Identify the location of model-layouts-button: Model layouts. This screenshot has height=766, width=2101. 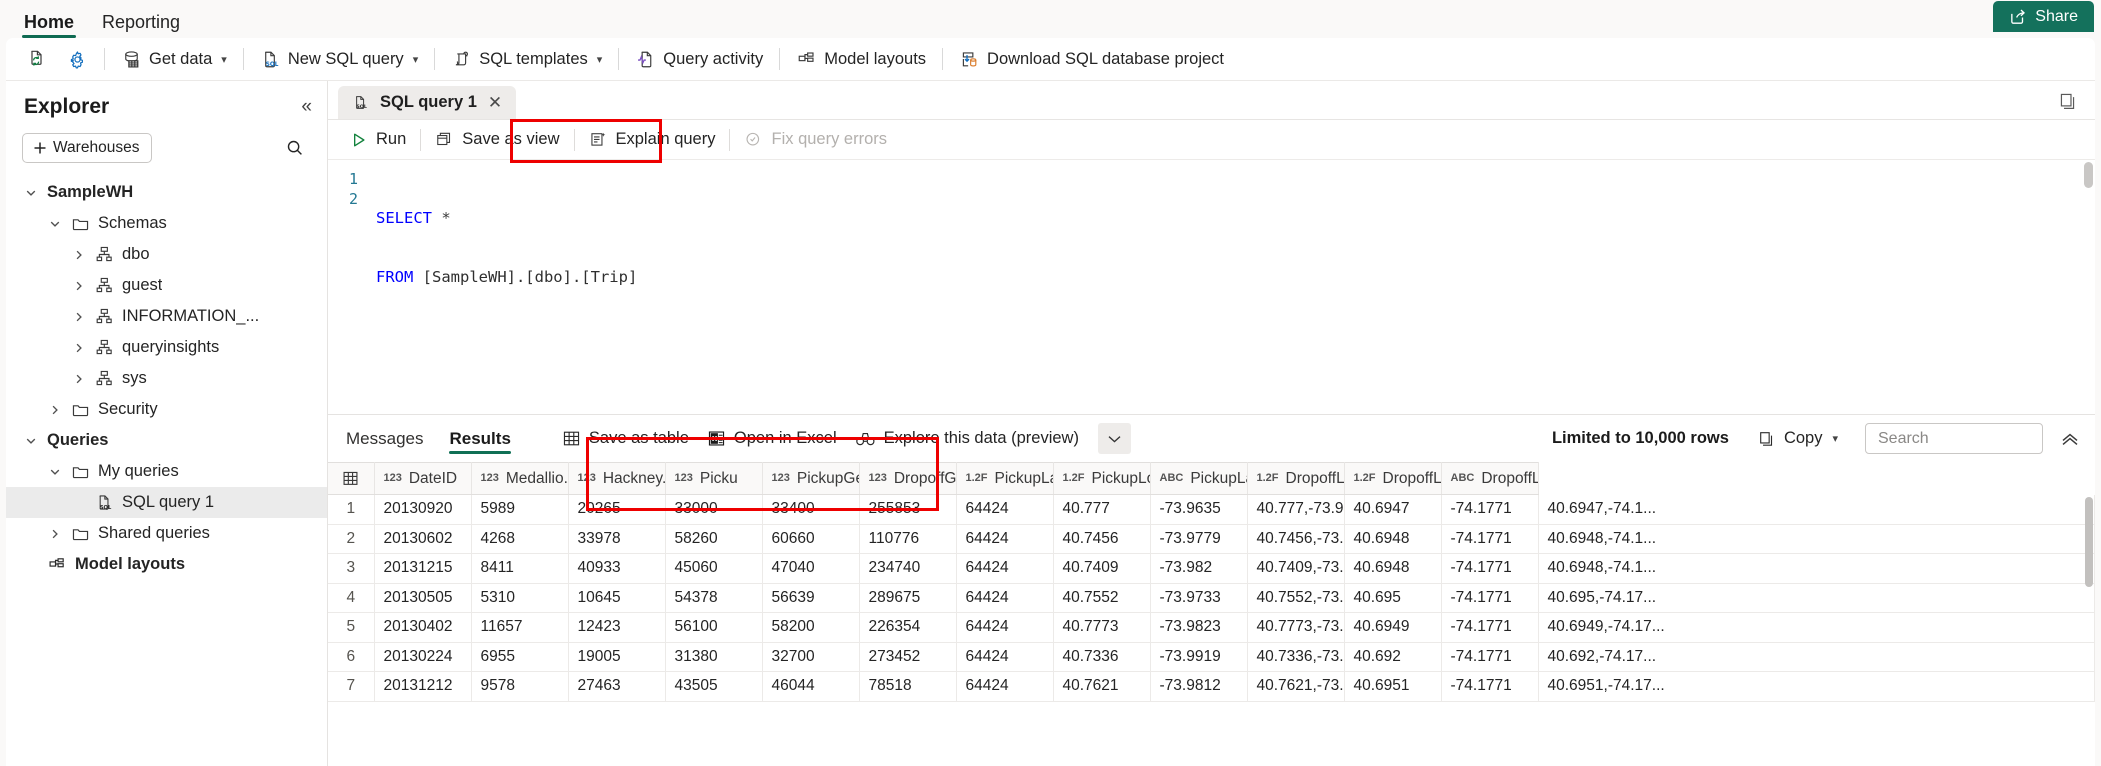
(861, 59).